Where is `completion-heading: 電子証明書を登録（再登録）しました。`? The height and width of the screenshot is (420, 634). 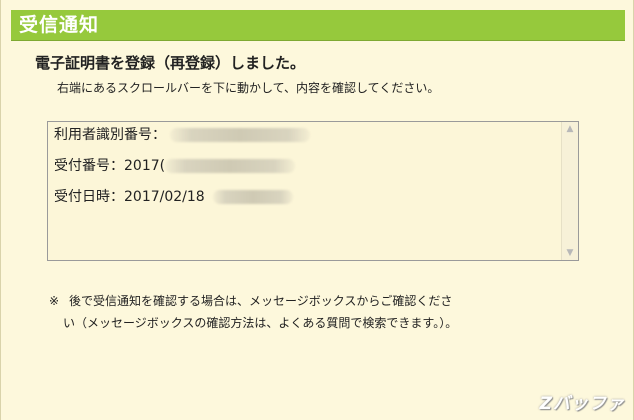
completion-heading: 電子証明書を登録（再登録）しました。 is located at coordinates (170, 63).